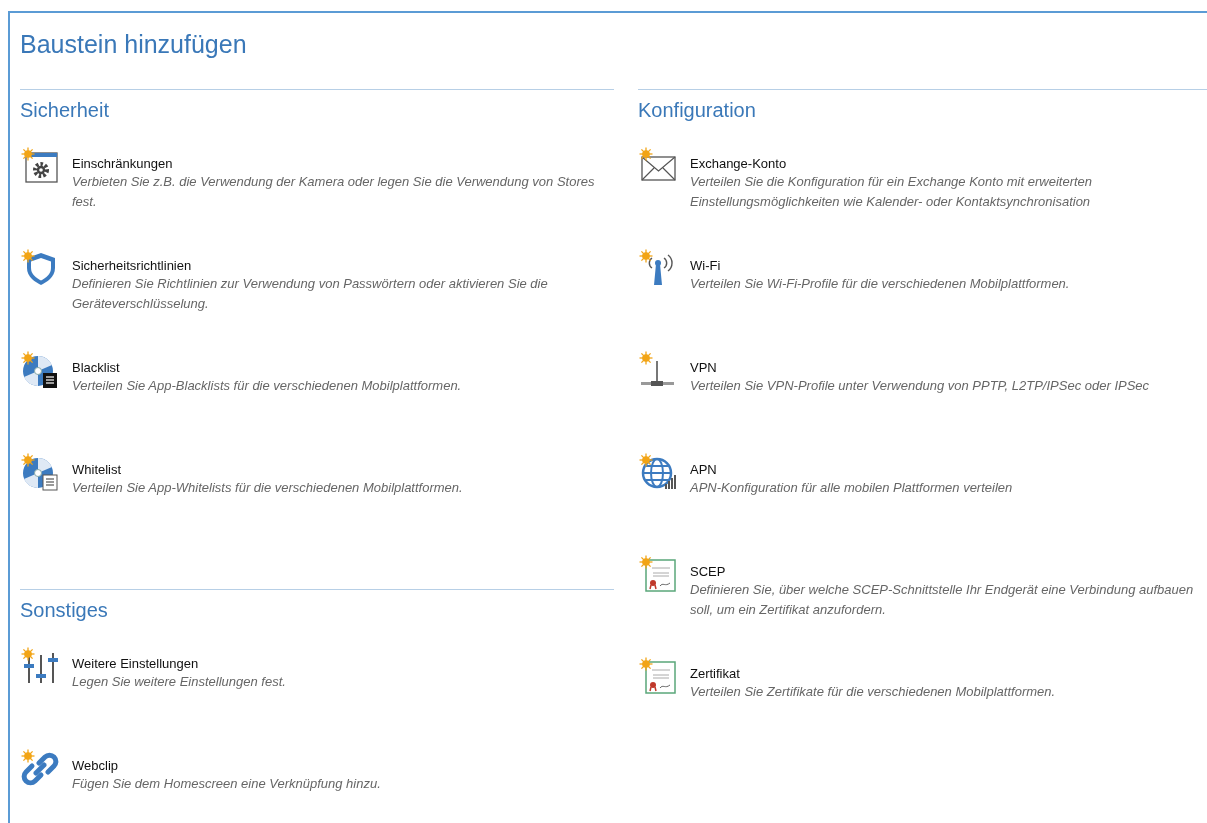 The image size is (1207, 823). What do you see at coordinates (697, 111) in the screenshot?
I see `section-heading: Konfiguration` at bounding box center [697, 111].